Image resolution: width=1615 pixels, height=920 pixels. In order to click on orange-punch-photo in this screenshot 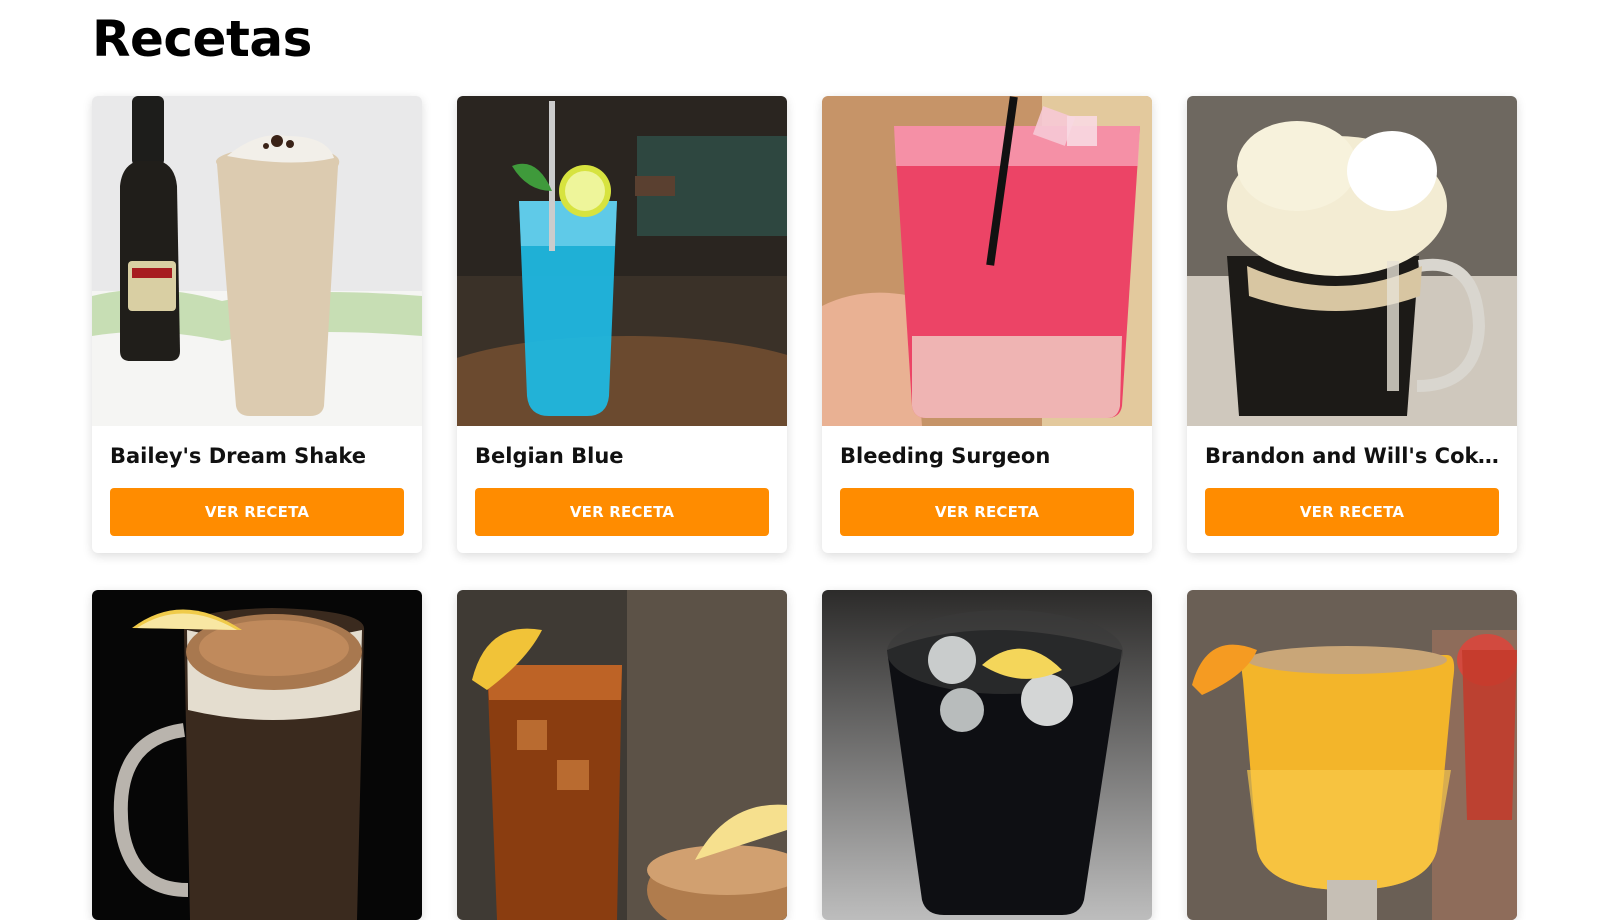, I will do `click(1352, 755)`.